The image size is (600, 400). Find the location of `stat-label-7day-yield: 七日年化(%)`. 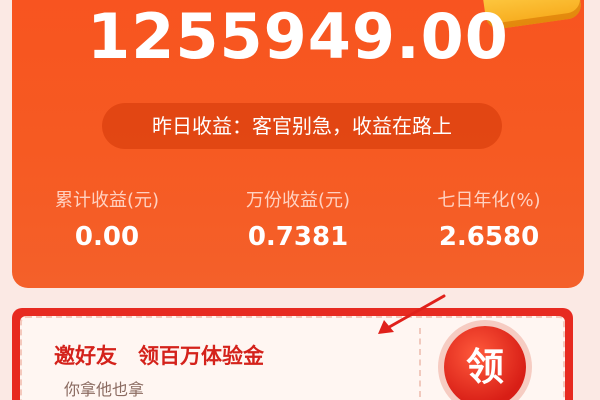

stat-label-7day-yield: 七日年化(%) is located at coordinates (489, 200).